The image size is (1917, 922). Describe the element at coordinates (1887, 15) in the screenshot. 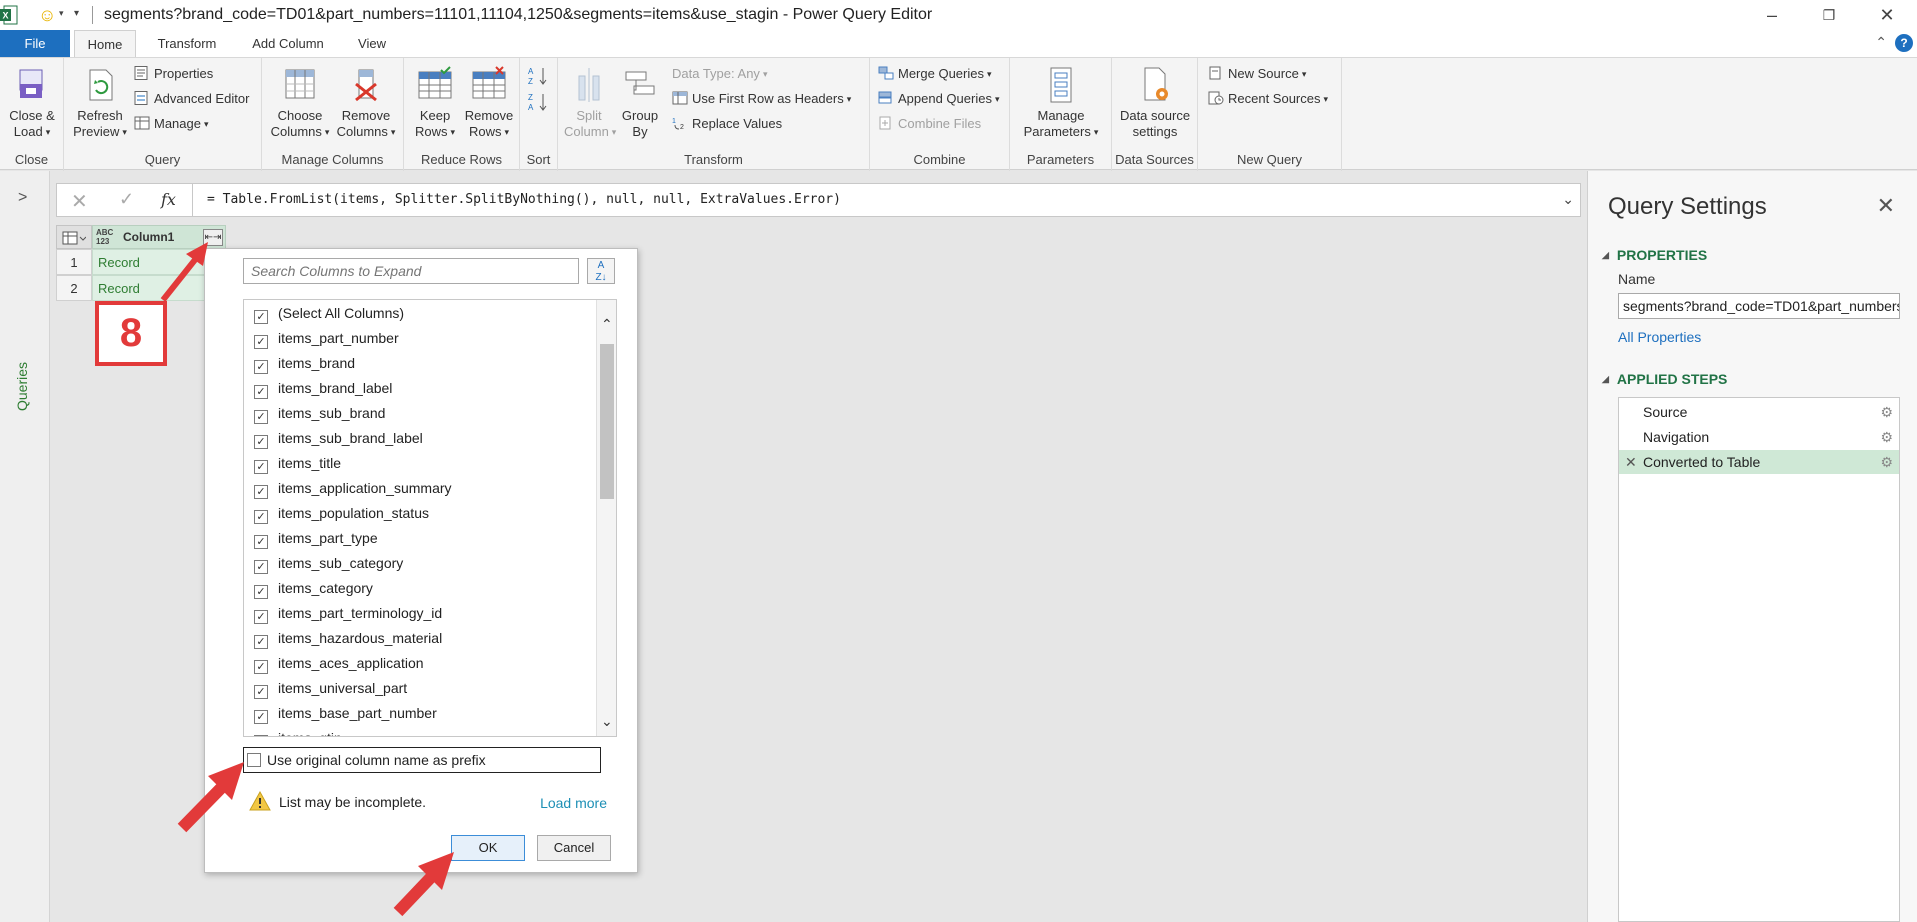

I see `close-window-icon: ✕` at that location.